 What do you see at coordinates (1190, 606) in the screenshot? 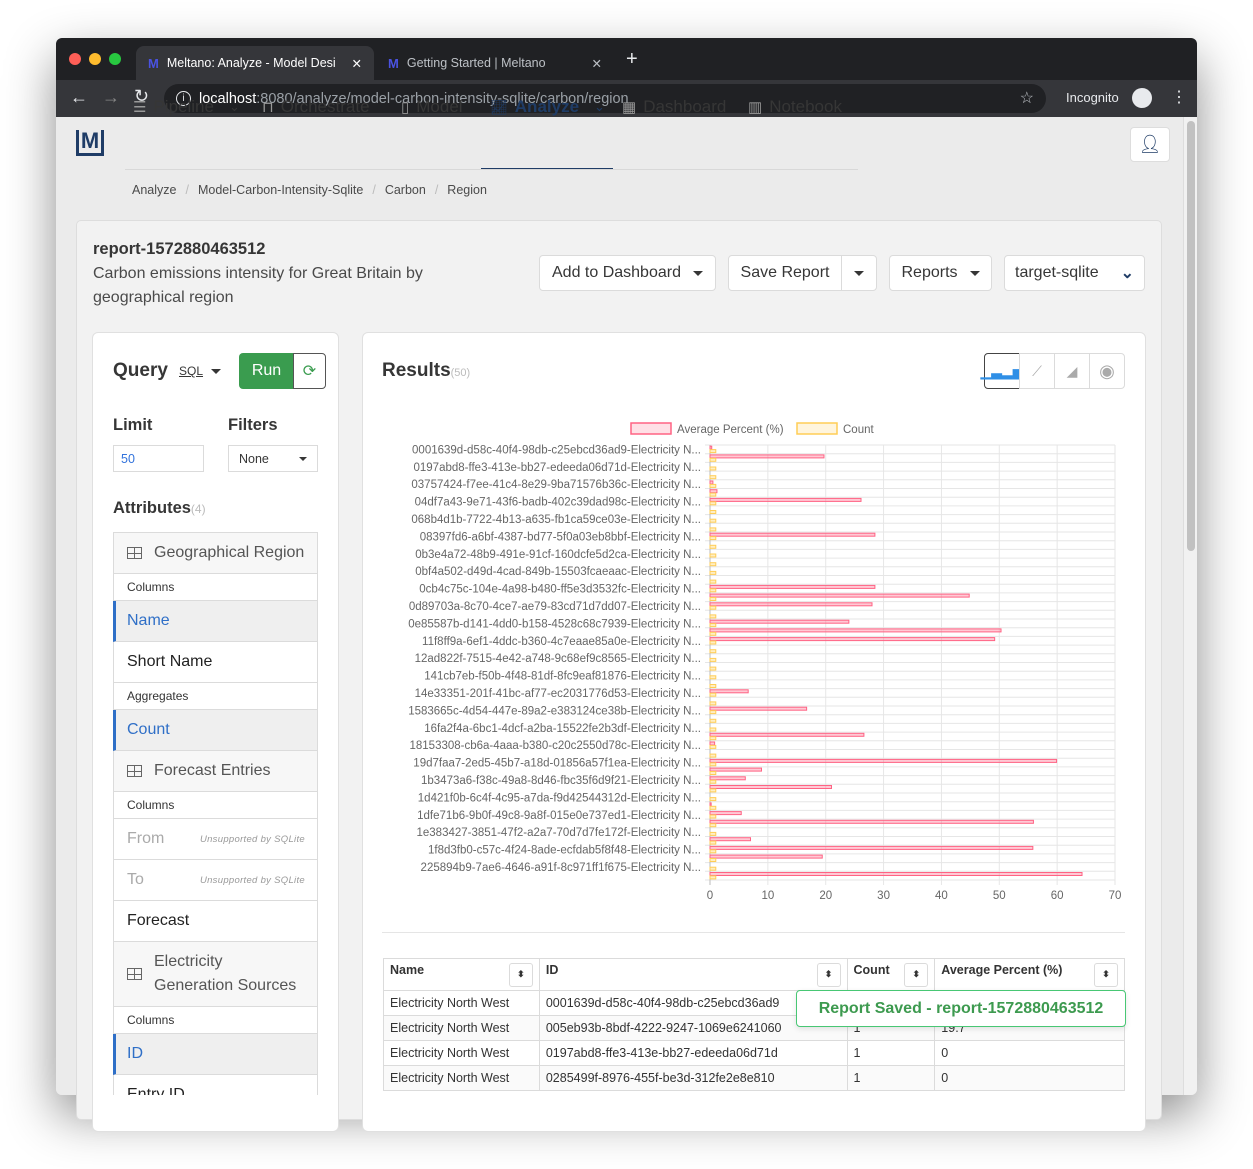
I see `page-scrollbar` at bounding box center [1190, 606].